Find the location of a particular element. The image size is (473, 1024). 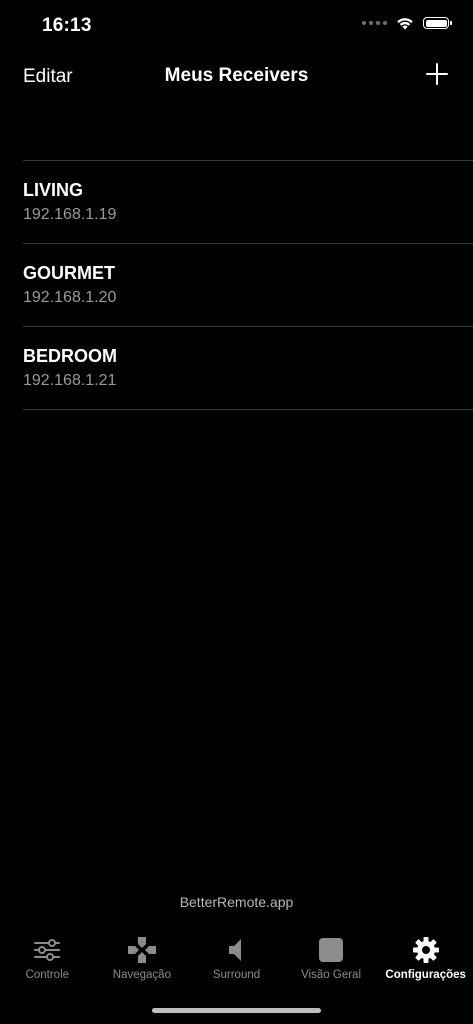

status-icons is located at coordinates (407, 23).